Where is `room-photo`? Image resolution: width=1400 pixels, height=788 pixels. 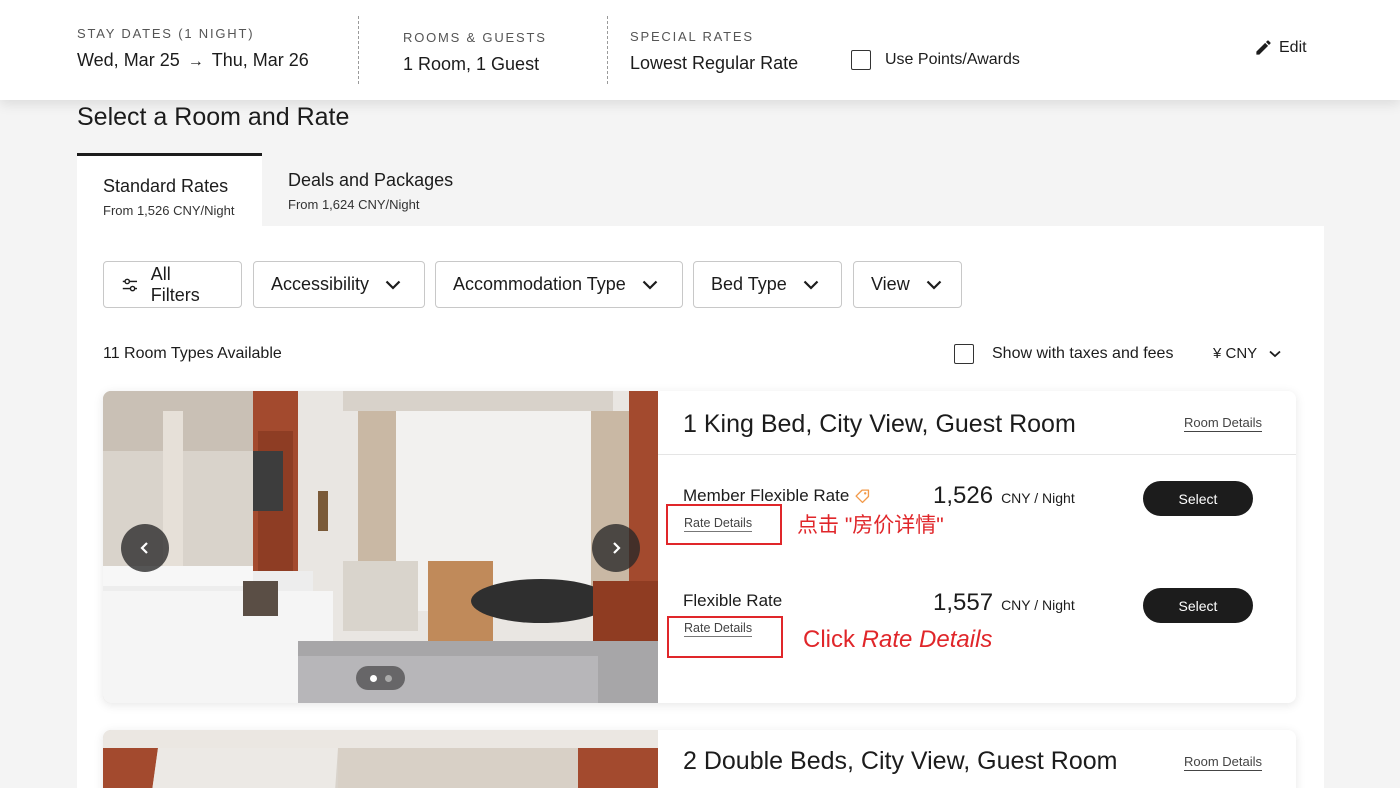 room-photo is located at coordinates (380, 759).